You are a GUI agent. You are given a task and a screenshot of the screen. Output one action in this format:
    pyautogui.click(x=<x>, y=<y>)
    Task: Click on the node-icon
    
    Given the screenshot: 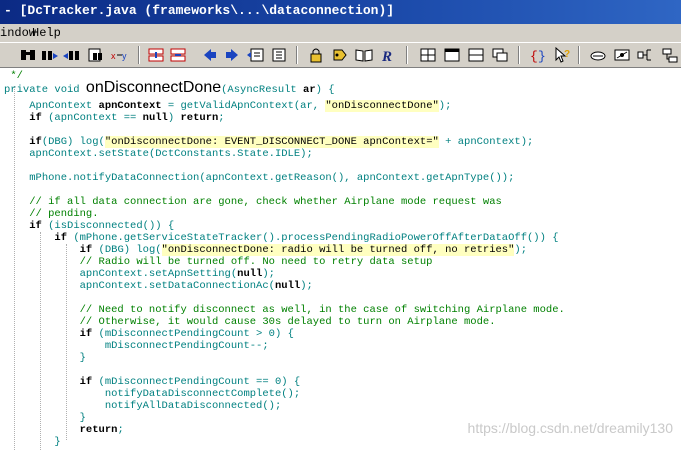 What is the action you would take?
    pyautogui.click(x=646, y=55)
    